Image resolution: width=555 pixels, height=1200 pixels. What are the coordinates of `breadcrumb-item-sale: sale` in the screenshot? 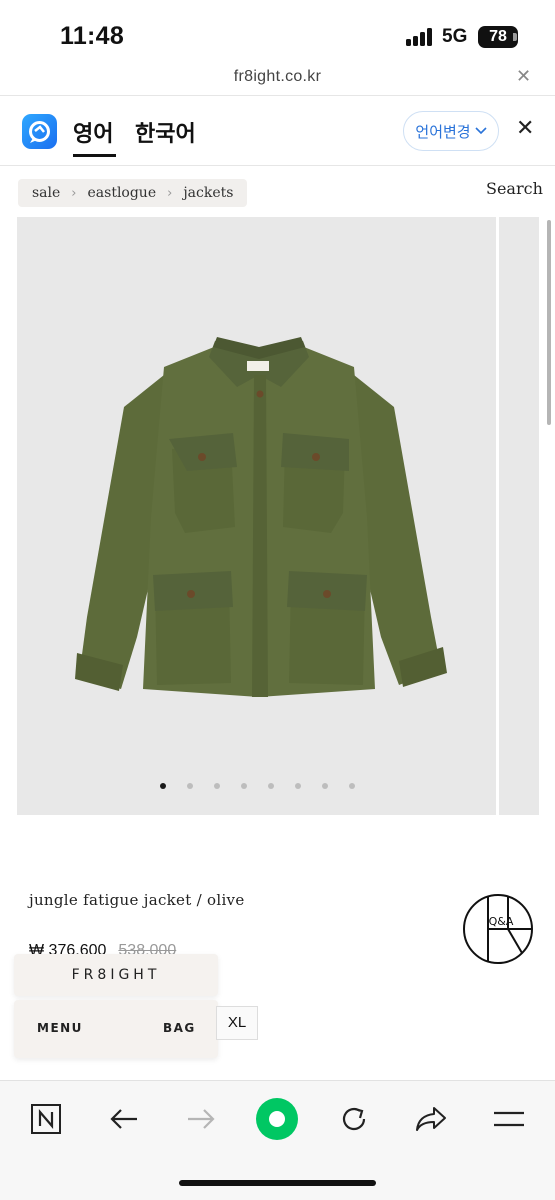 It's located at (46, 193).